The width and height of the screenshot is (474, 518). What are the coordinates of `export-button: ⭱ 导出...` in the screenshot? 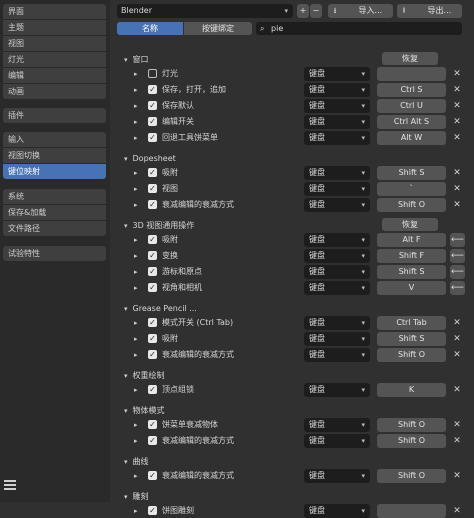 It's located at (429, 11).